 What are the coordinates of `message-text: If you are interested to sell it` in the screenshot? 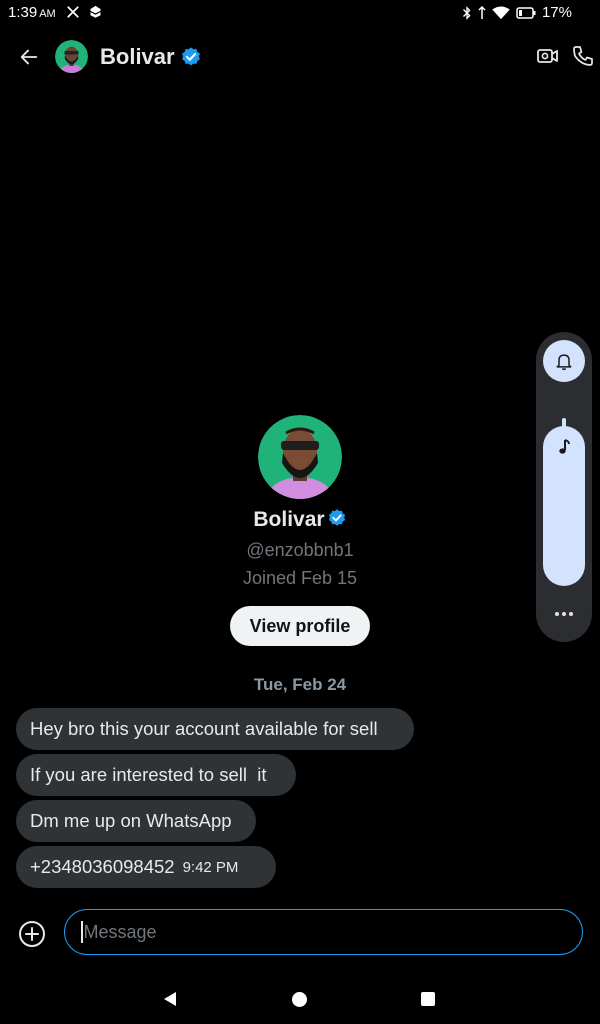 It's located at (148, 774).